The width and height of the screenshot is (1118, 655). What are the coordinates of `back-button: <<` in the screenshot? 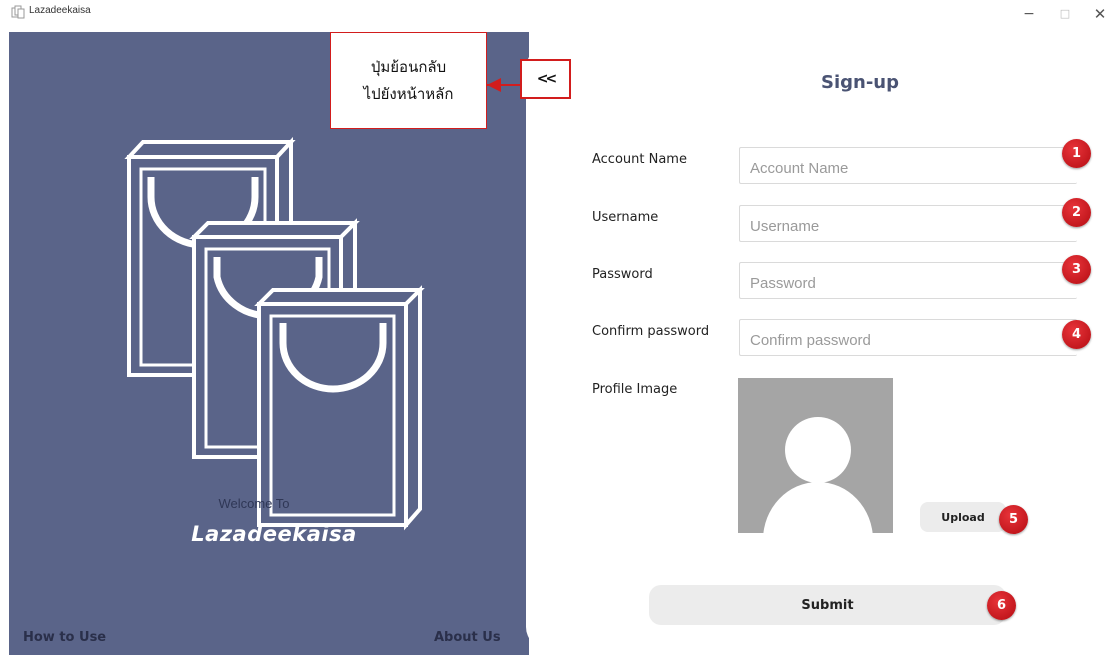 It's located at (545, 79).